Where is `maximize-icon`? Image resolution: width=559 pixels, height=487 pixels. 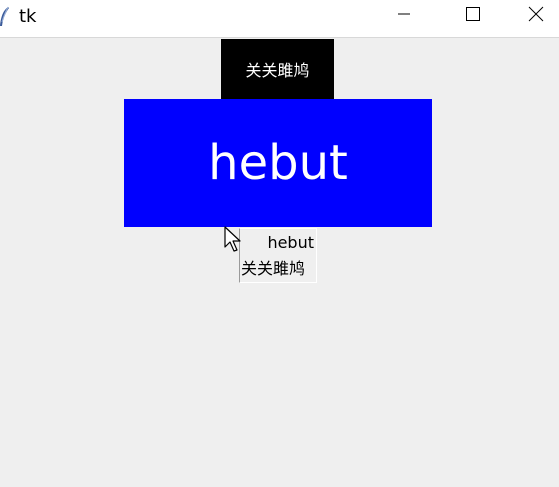
maximize-icon is located at coordinates (473, 16).